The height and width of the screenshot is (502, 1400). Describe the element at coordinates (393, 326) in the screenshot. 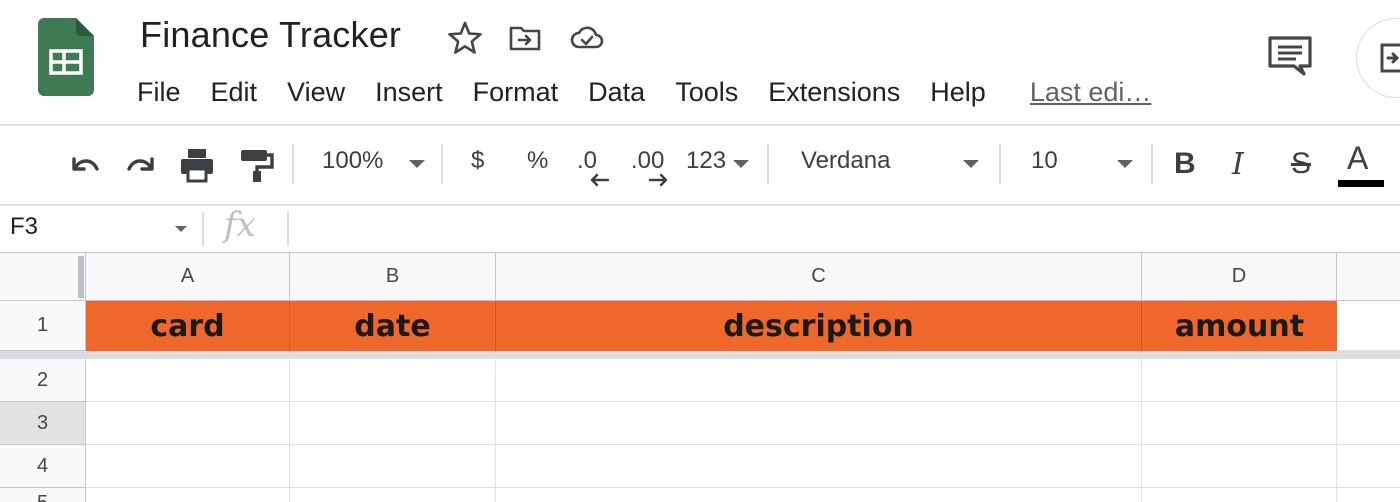

I see `header-cell-date: date` at that location.